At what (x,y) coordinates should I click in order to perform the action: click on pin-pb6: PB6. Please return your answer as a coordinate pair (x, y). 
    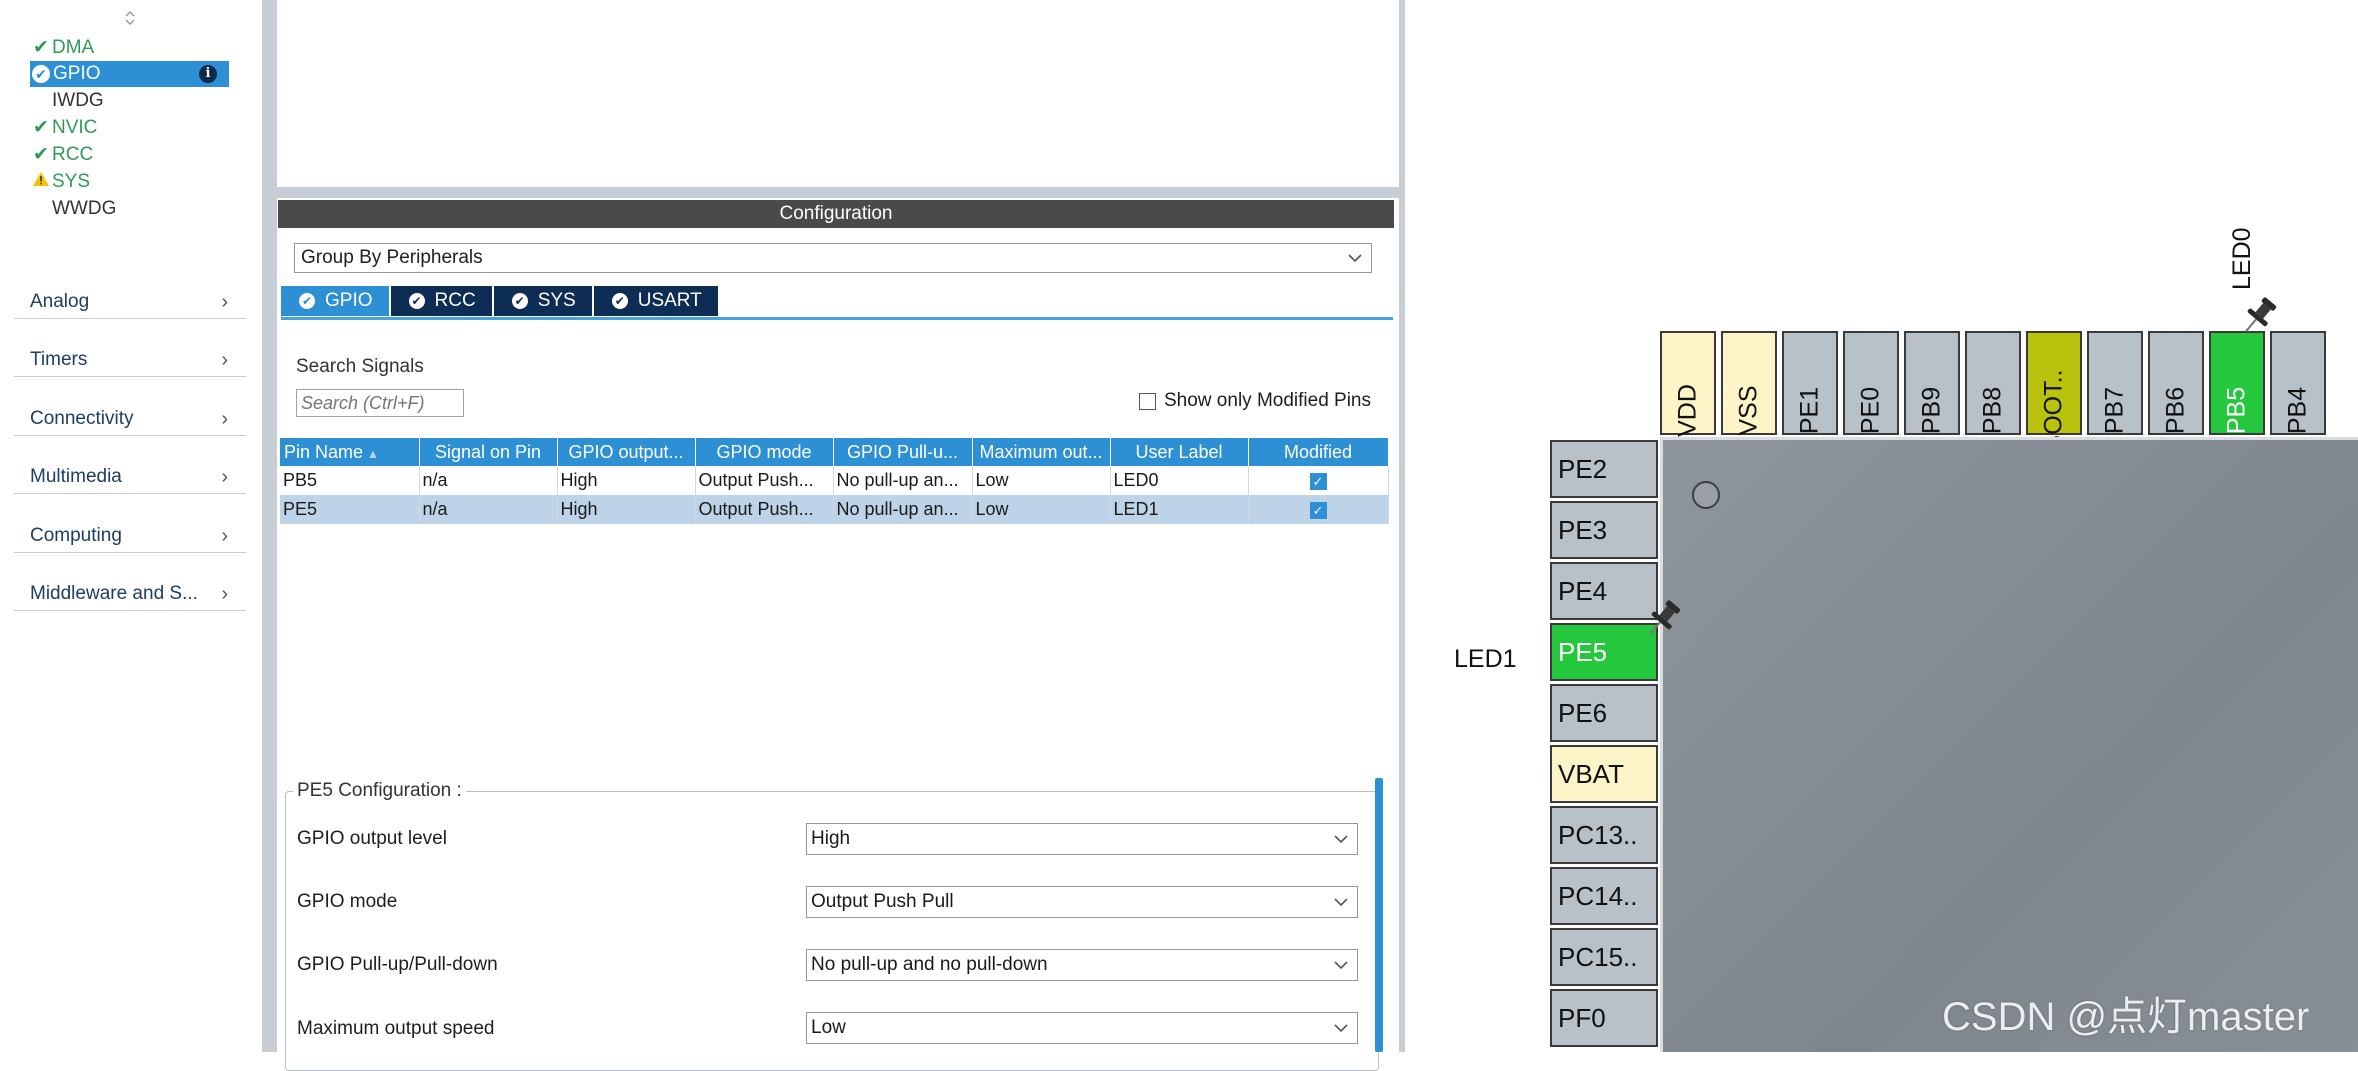
    Looking at the image, I should click on (2176, 383).